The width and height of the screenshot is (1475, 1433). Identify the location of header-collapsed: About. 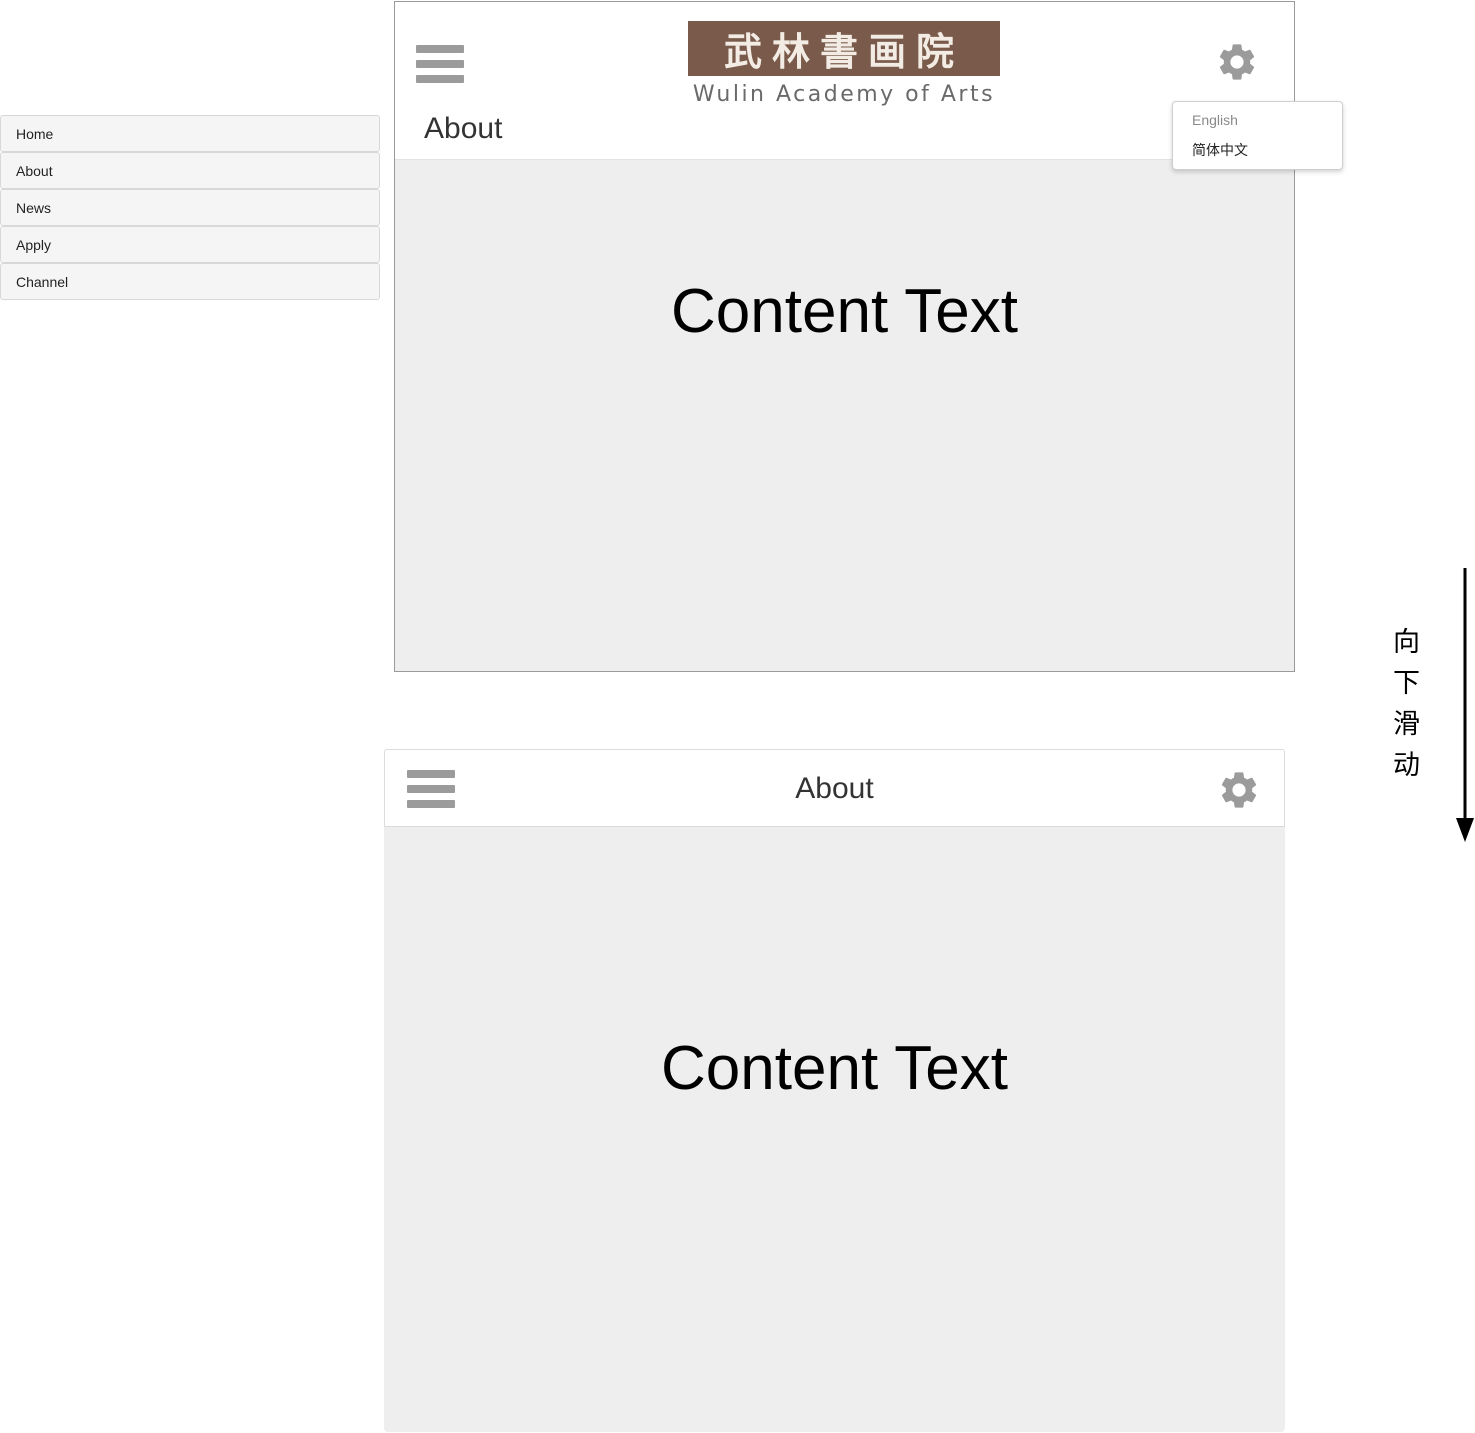
(834, 788).